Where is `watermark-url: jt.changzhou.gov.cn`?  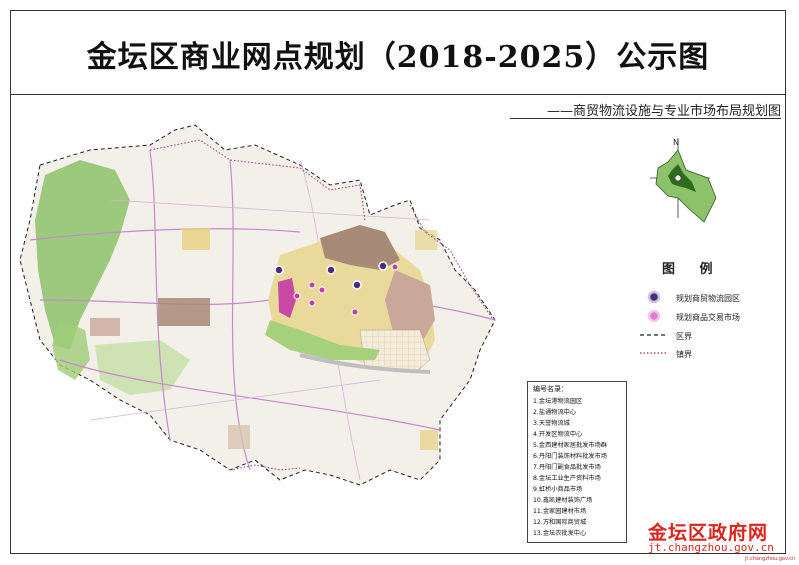 watermark-url: jt.changzhou.gov.cn is located at coordinates (711, 547).